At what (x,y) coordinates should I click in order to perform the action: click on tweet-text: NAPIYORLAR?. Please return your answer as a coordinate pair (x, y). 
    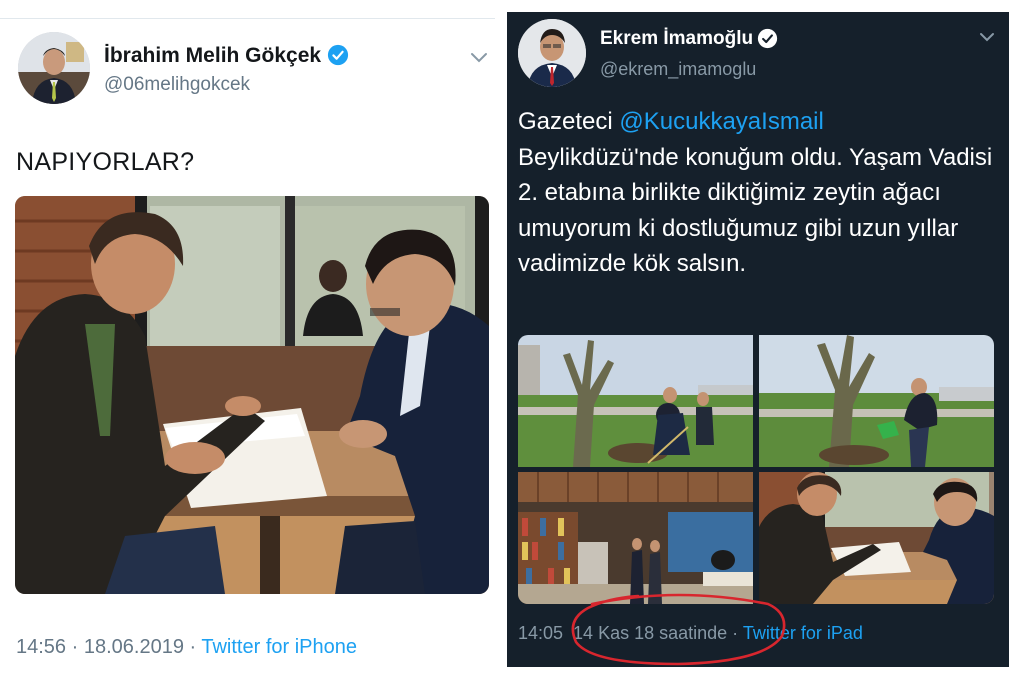
    Looking at the image, I should click on (105, 162).